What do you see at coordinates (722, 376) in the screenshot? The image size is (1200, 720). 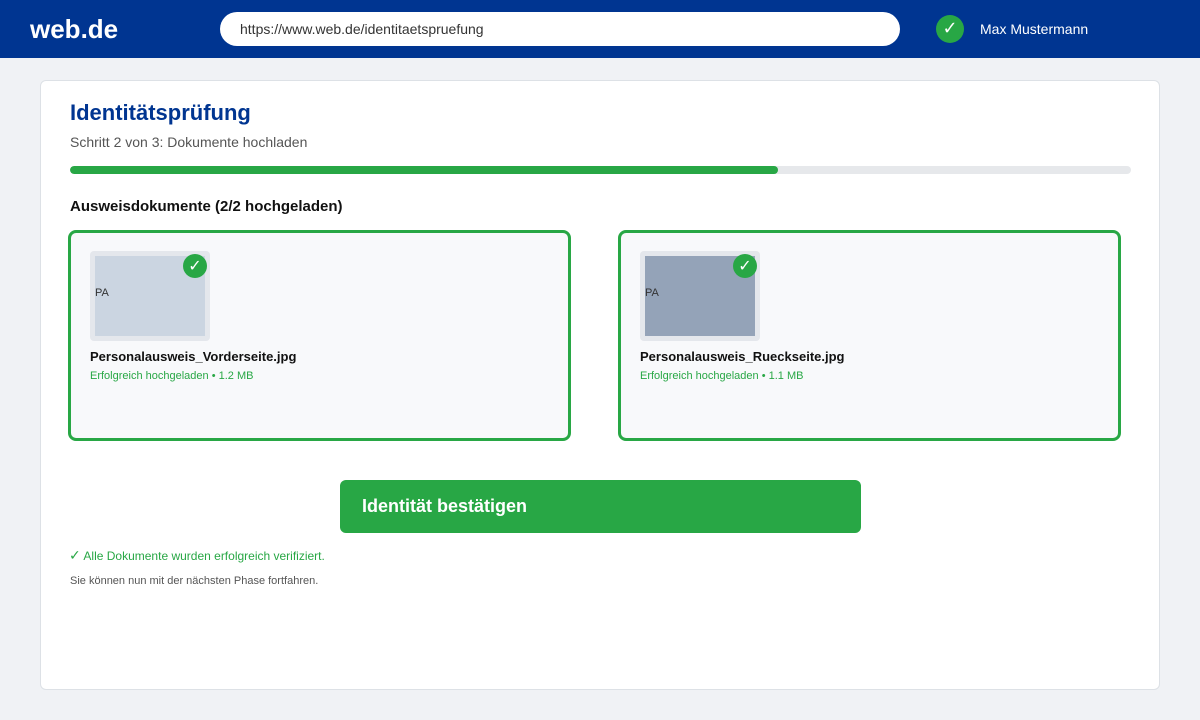 I see `upload-status: Erfolgreich hochgeladen • 1.1 MB` at bounding box center [722, 376].